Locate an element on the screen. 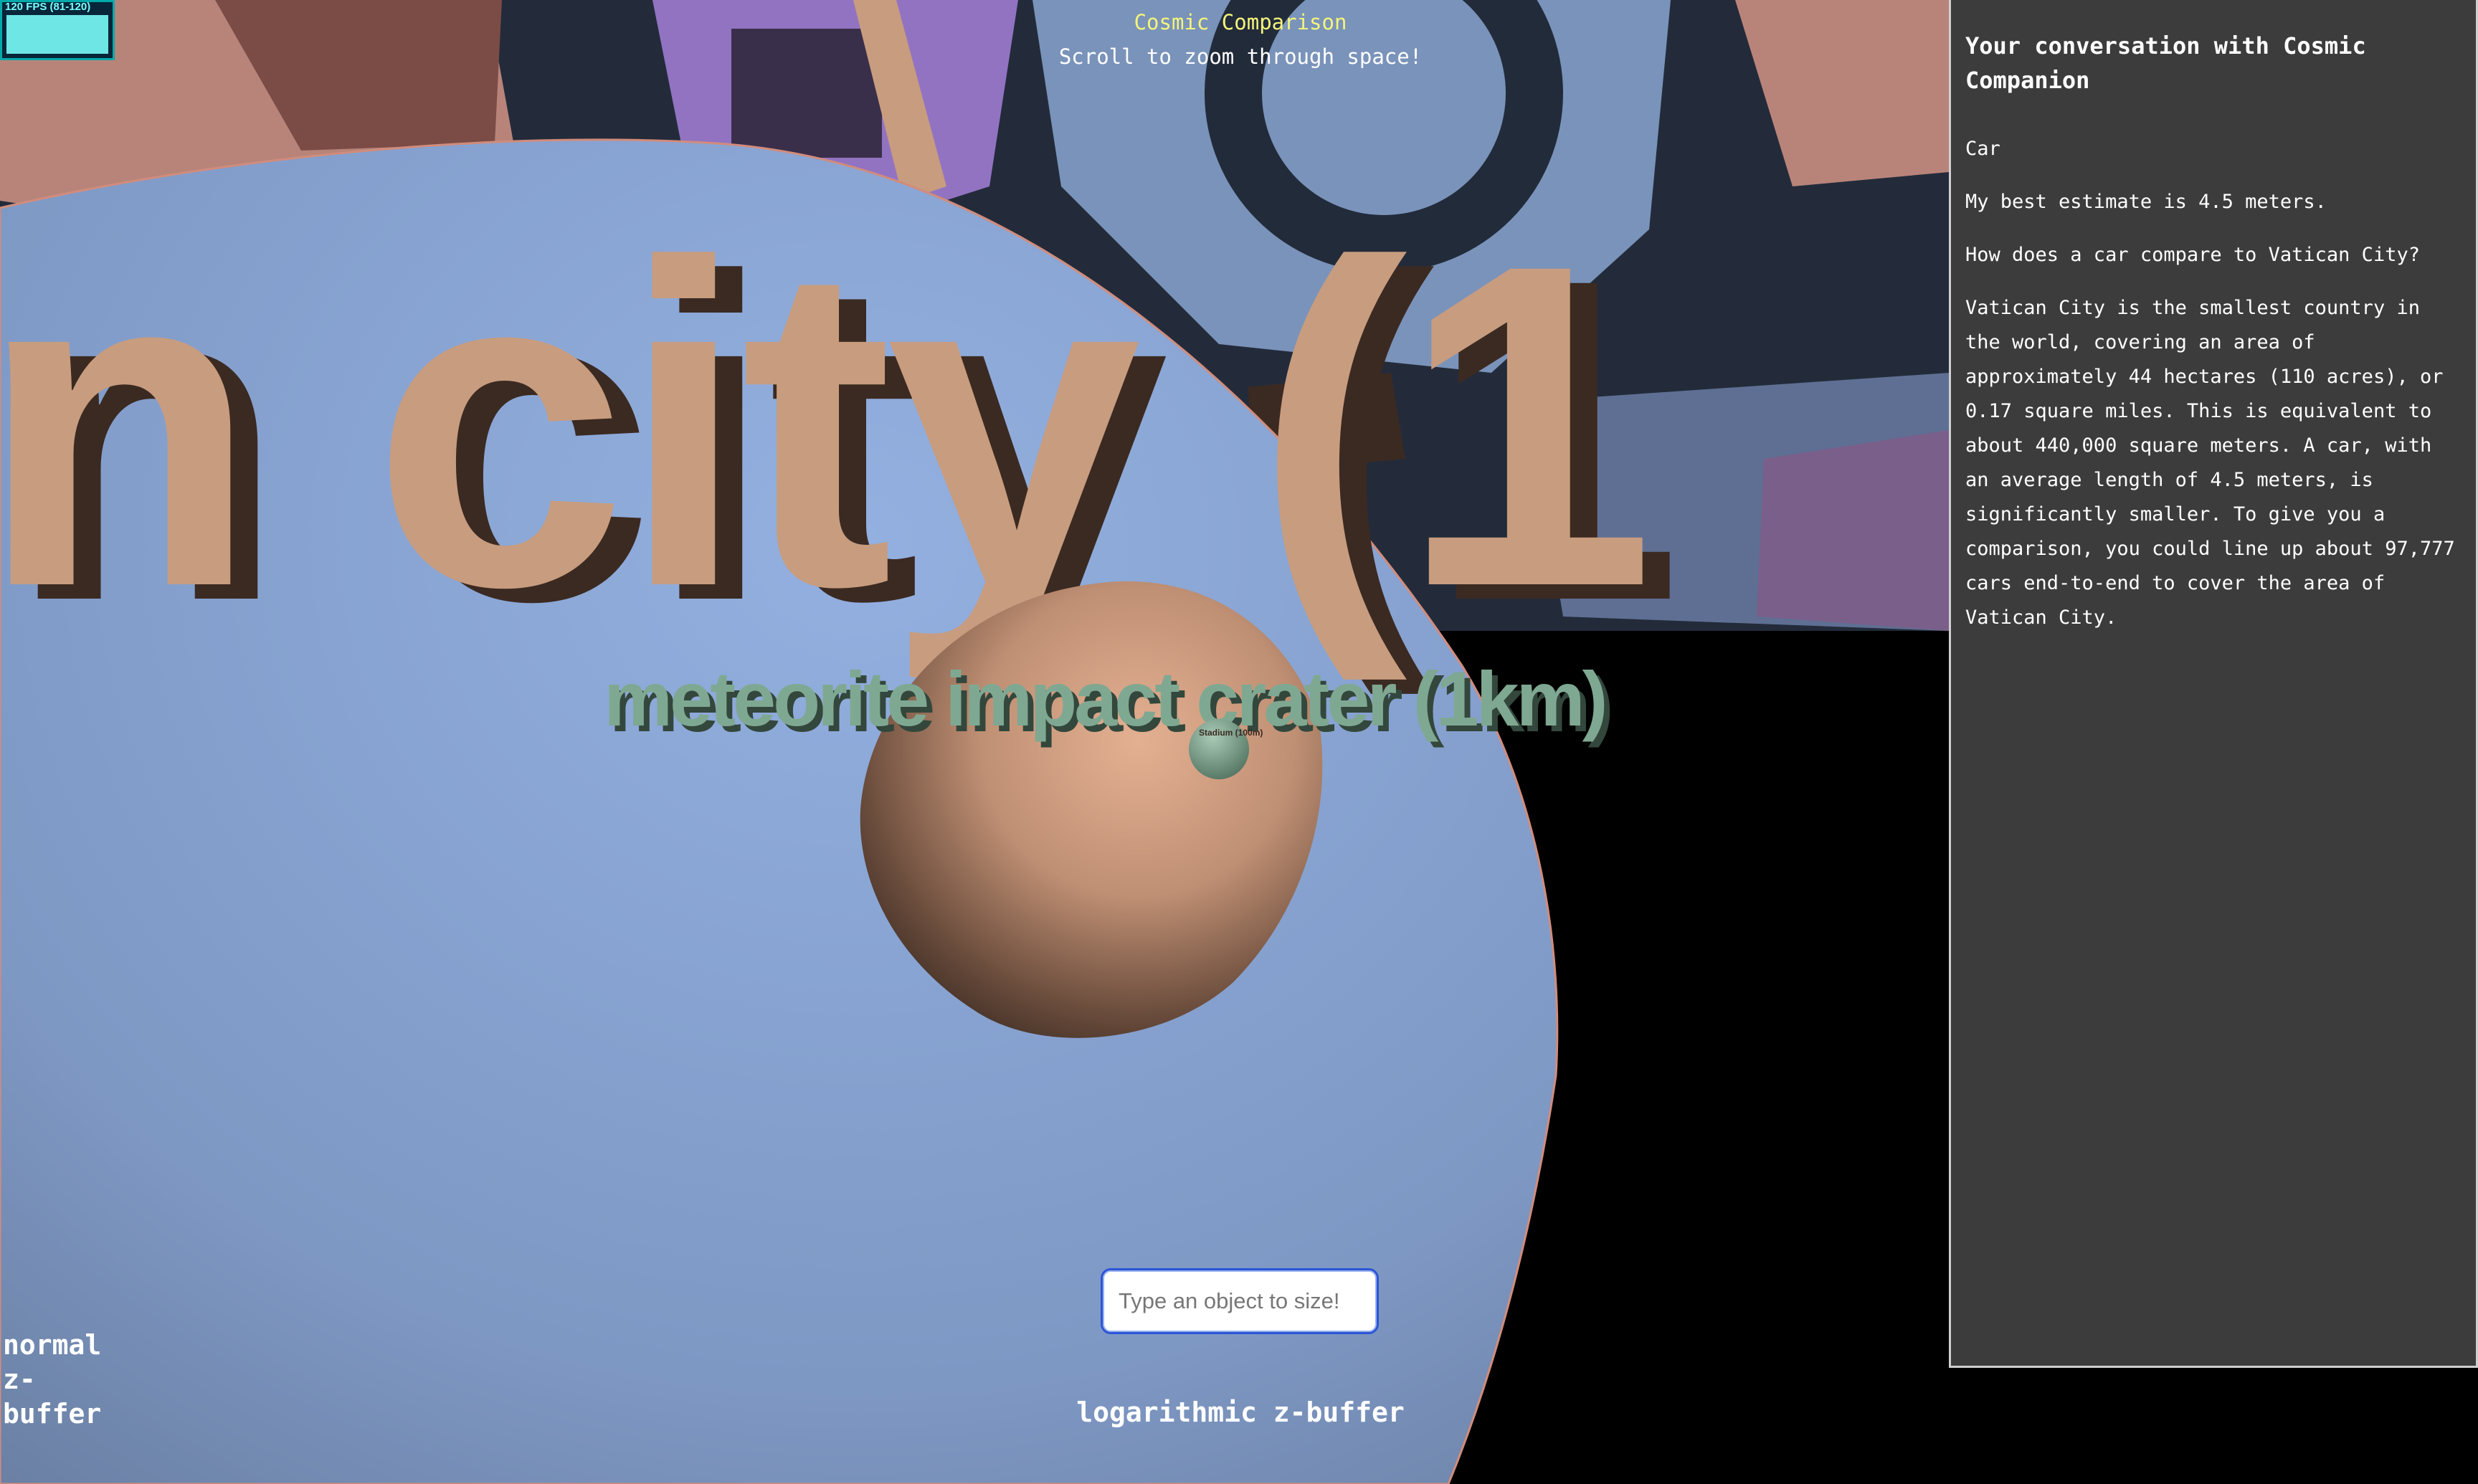  logarithmic-zbuffer-label: logarithmic z-buffer is located at coordinates (1240, 1413).